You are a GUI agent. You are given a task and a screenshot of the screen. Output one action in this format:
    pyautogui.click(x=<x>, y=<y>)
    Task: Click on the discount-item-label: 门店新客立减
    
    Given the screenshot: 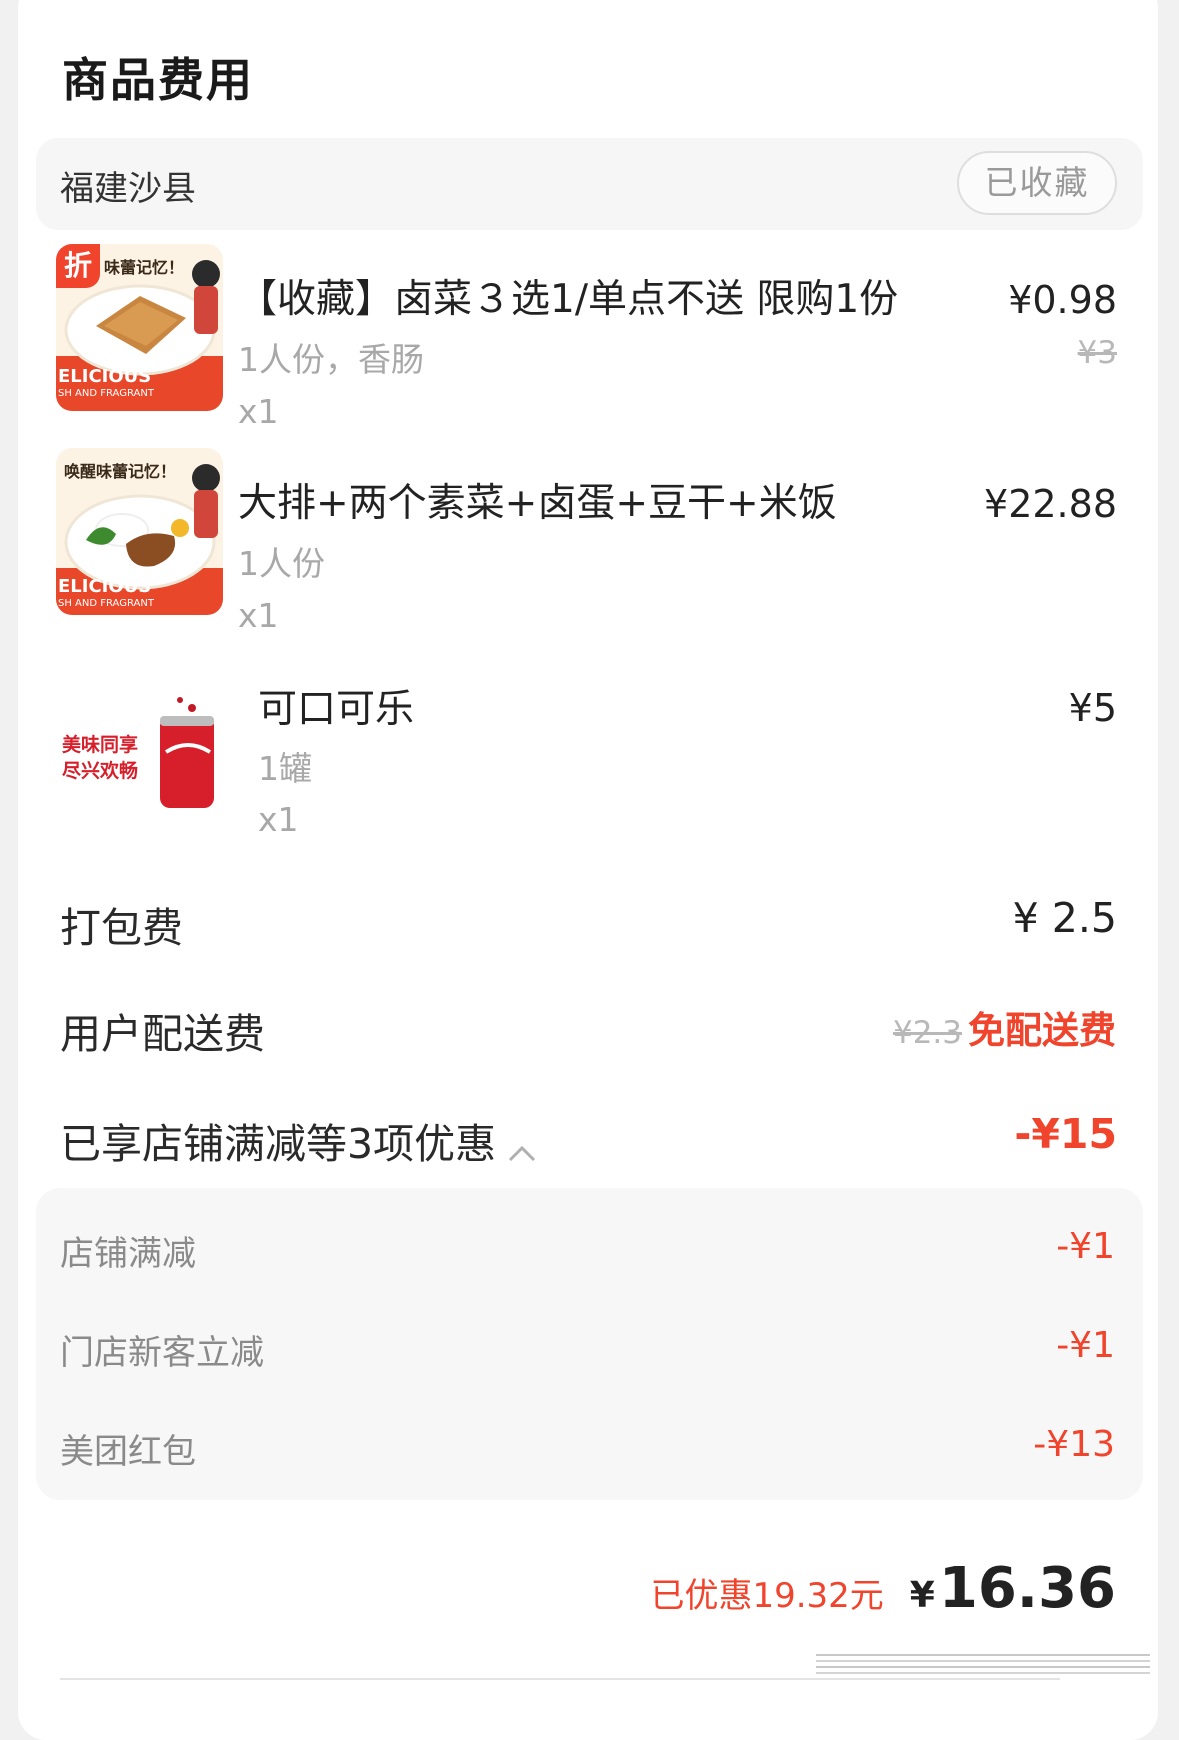 What is the action you would take?
    pyautogui.click(x=162, y=1353)
    